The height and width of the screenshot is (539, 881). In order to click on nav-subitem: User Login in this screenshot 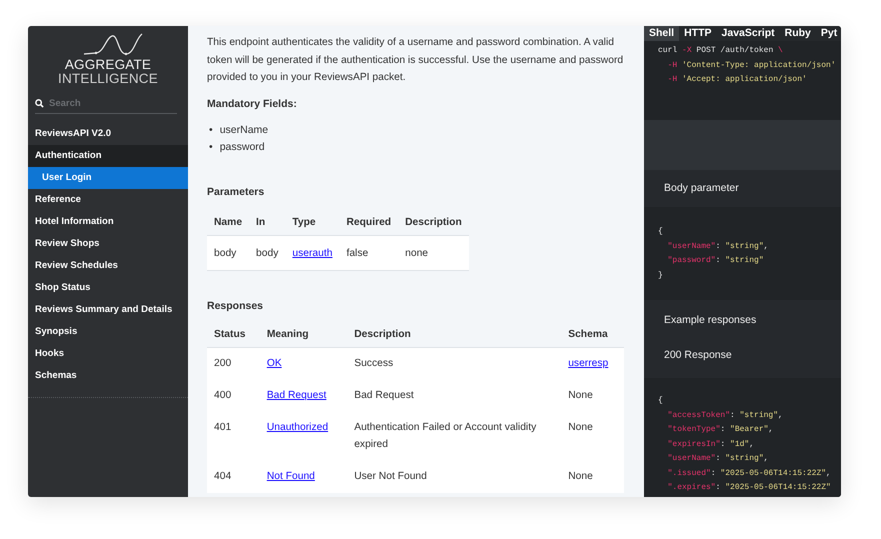, I will do `click(108, 178)`.